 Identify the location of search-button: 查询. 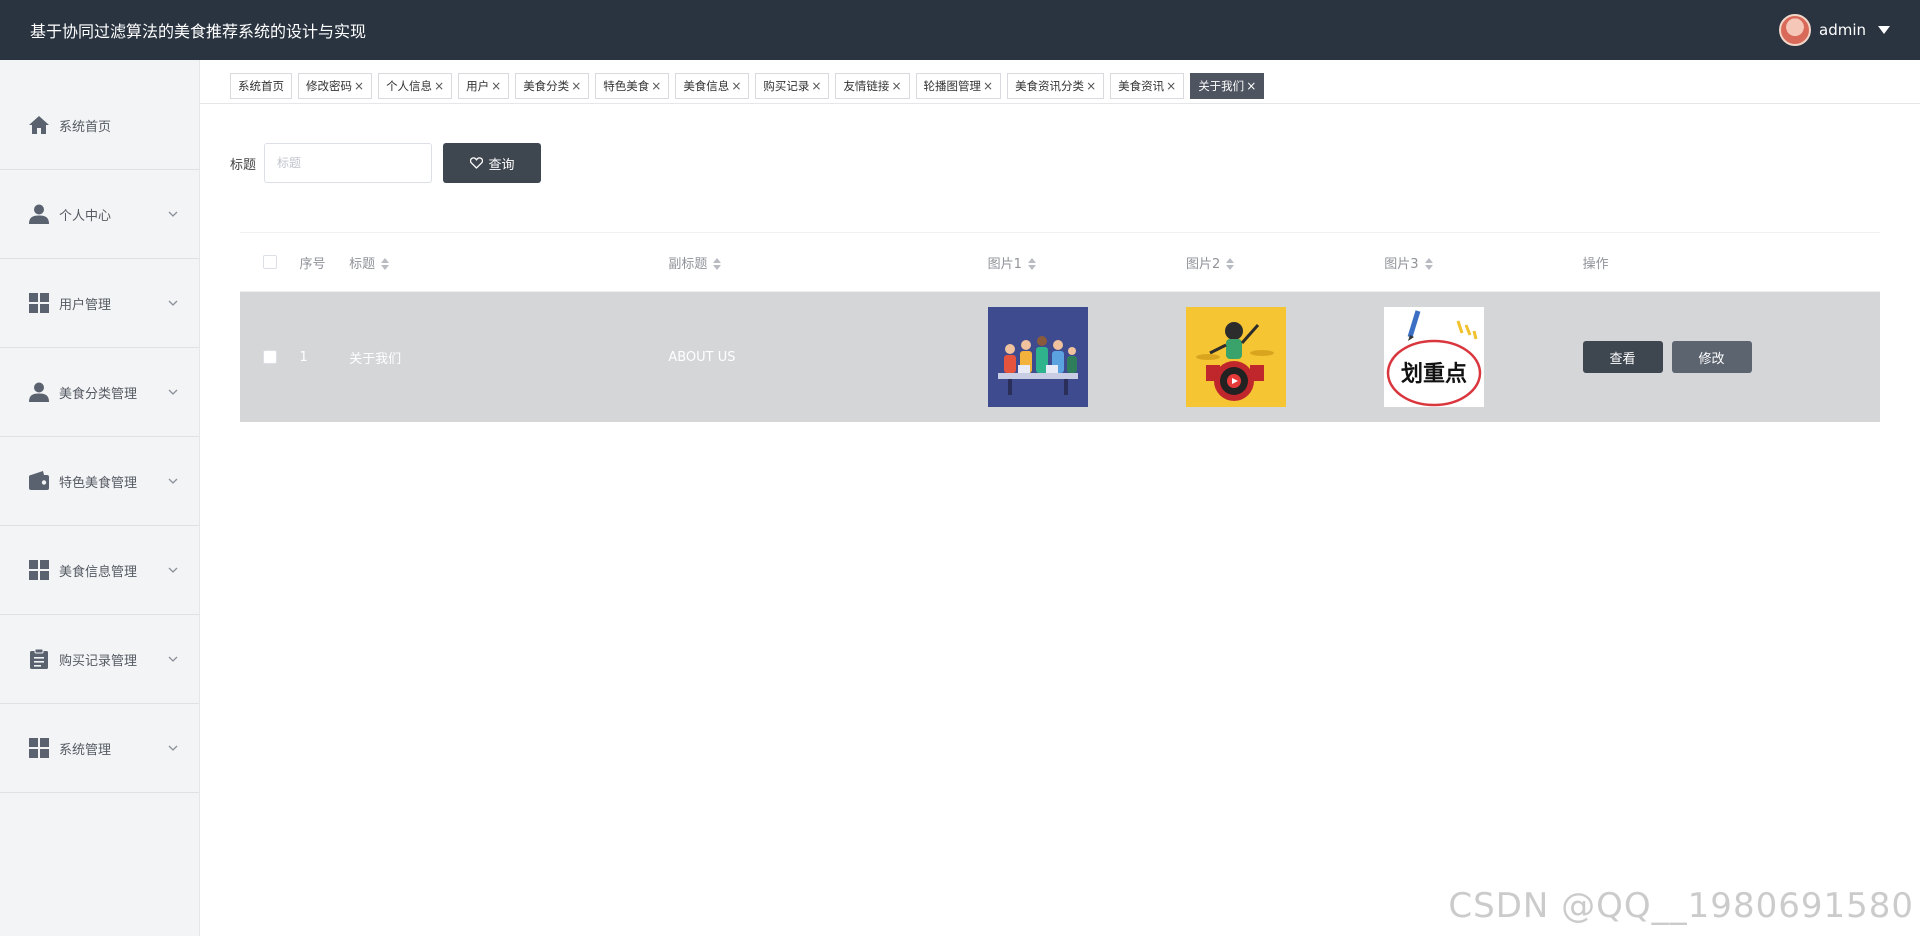
(492, 163).